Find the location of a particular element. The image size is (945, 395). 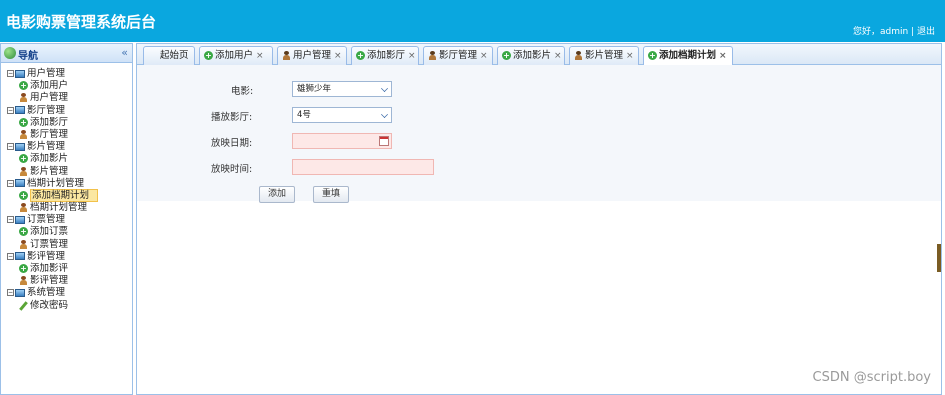

tab: + 添加影片 × is located at coordinates (531, 55).